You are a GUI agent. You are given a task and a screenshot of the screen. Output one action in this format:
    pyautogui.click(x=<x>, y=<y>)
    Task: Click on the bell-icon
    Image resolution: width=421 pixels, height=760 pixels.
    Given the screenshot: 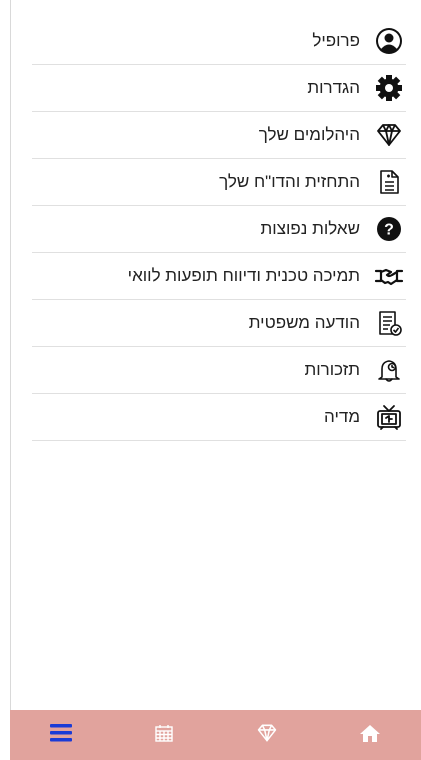 What is the action you would take?
    pyautogui.click(x=389, y=370)
    